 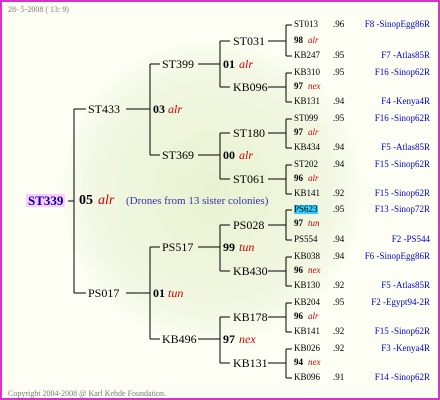 What do you see at coordinates (298, 40) in the screenshot?
I see `queen-score: 98` at bounding box center [298, 40].